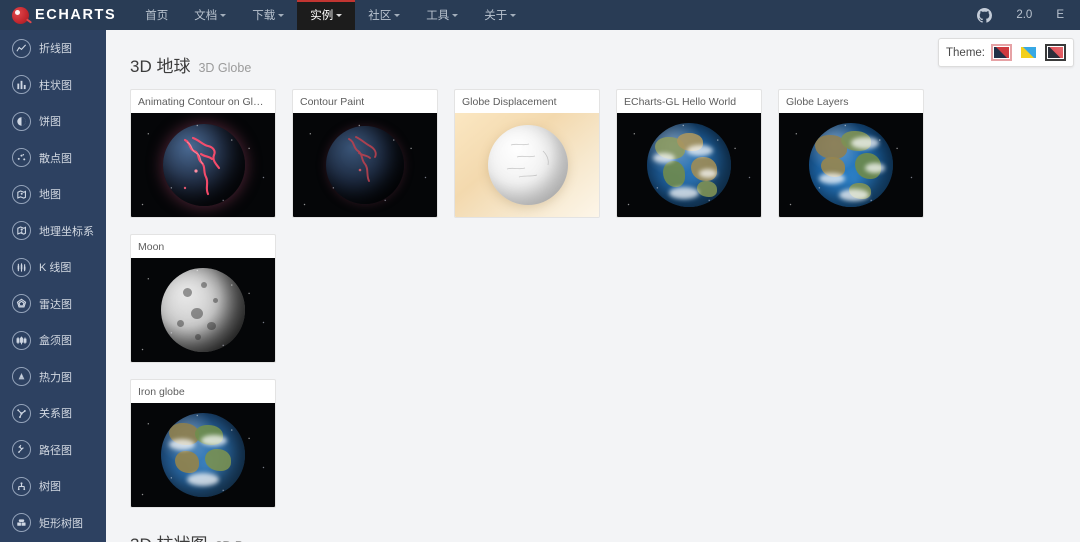  Describe the element at coordinates (53, 450) in the screenshot. I see `sidebar-item-lines: 路径图` at that location.